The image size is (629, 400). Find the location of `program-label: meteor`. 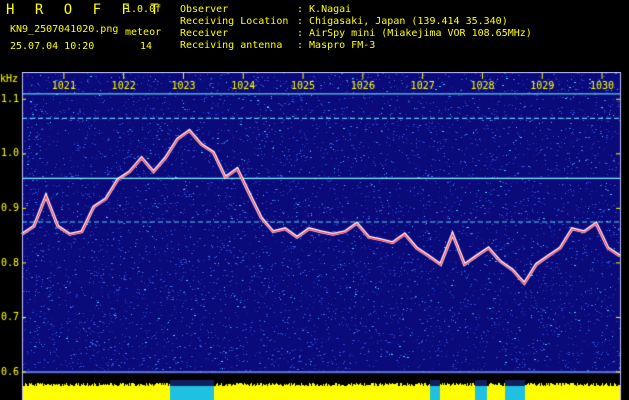

program-label: meteor is located at coordinates (143, 32).